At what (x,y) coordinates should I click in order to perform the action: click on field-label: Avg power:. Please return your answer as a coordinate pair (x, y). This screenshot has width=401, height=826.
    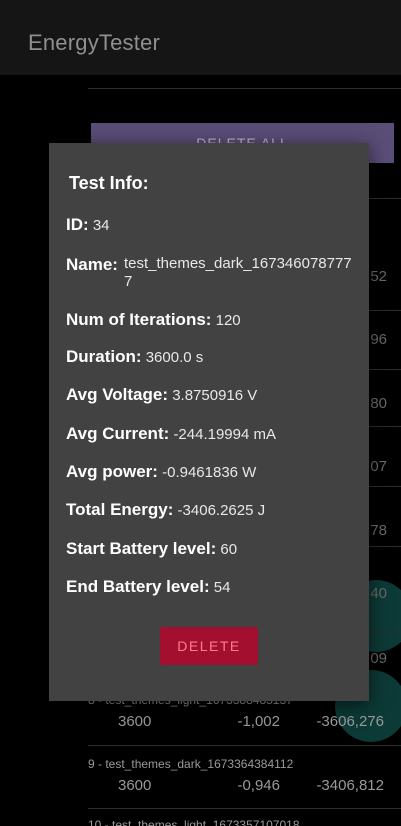
    Looking at the image, I should click on (112, 471).